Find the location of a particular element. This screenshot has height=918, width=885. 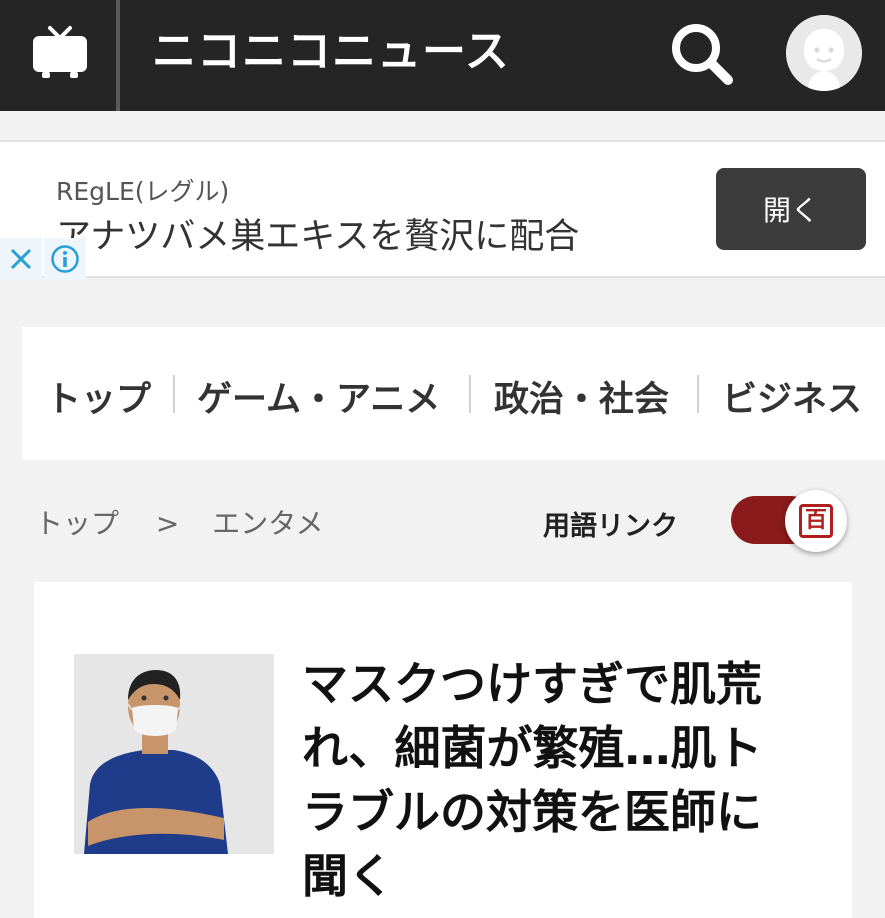

header-divider is located at coordinates (118, 55).